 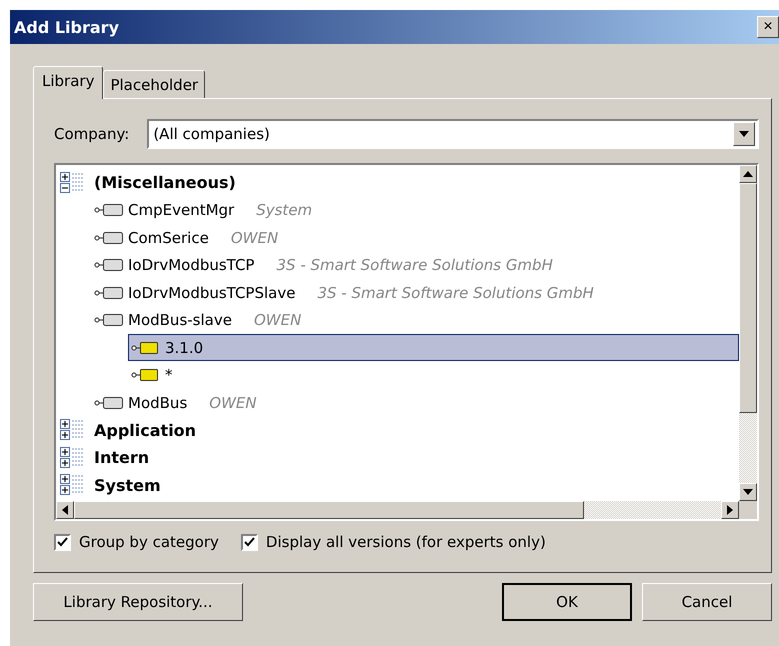 I want to click on cancel-button: Cancel, so click(x=707, y=602).